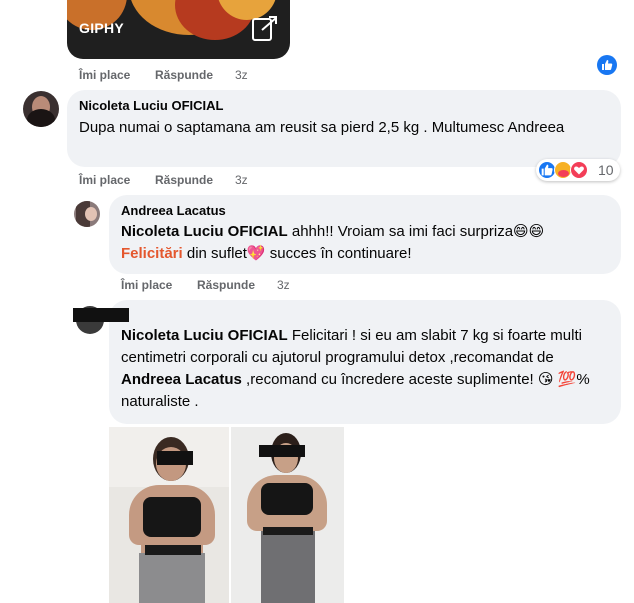 This screenshot has width=634, height=603. What do you see at coordinates (606, 170) in the screenshot?
I see `reaction-count: 10` at bounding box center [606, 170].